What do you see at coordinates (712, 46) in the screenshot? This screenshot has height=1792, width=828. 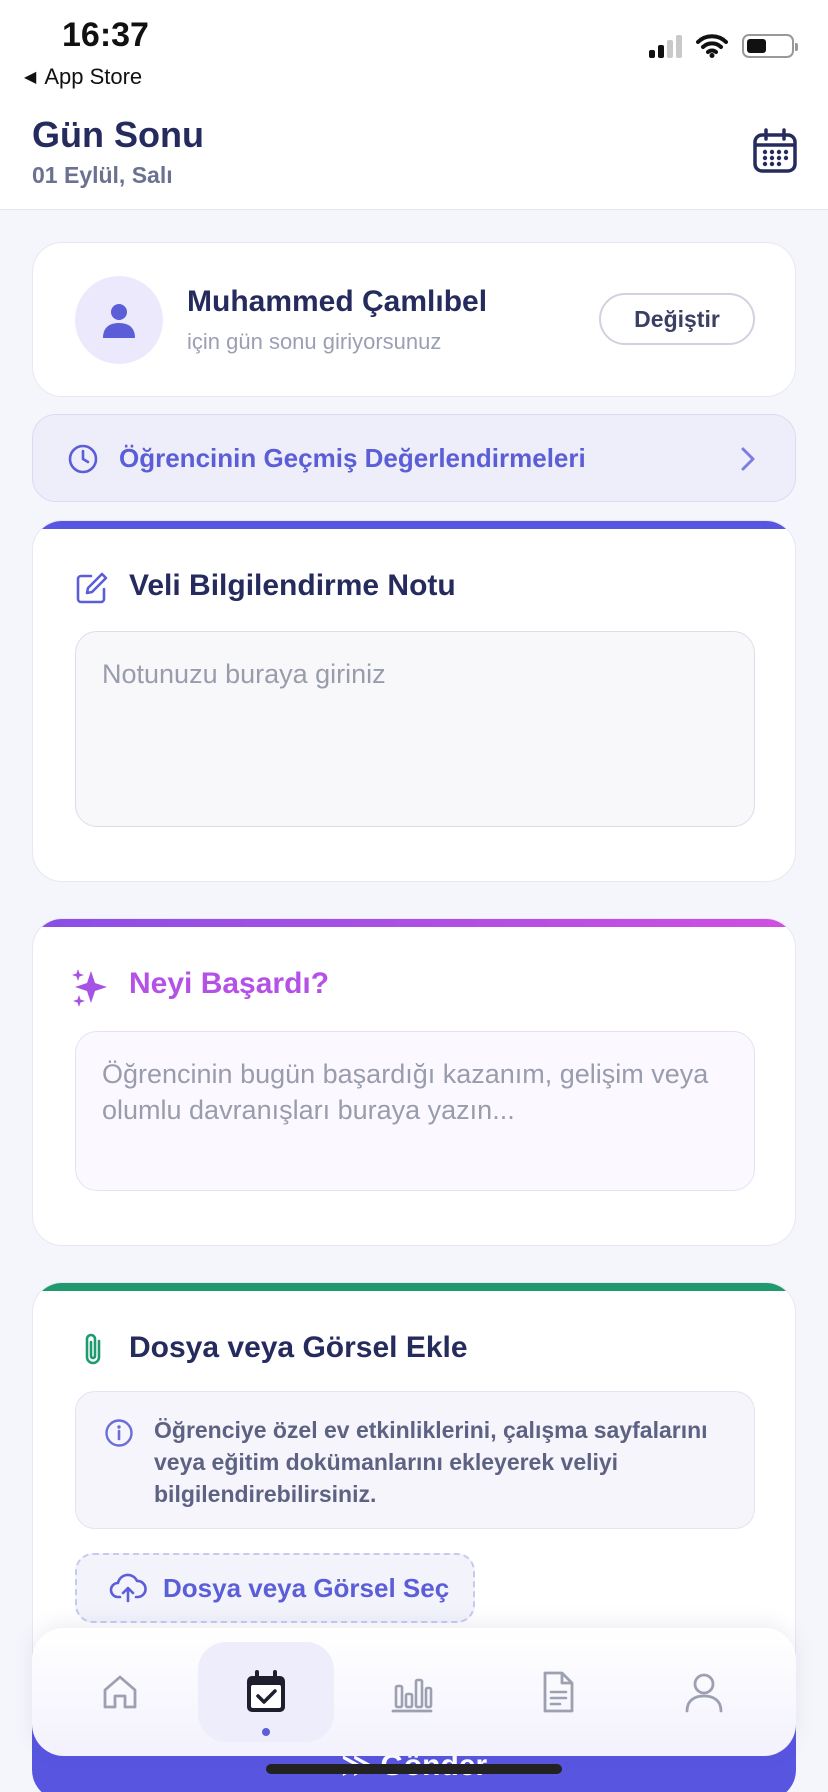 I see `wifi-icon` at bounding box center [712, 46].